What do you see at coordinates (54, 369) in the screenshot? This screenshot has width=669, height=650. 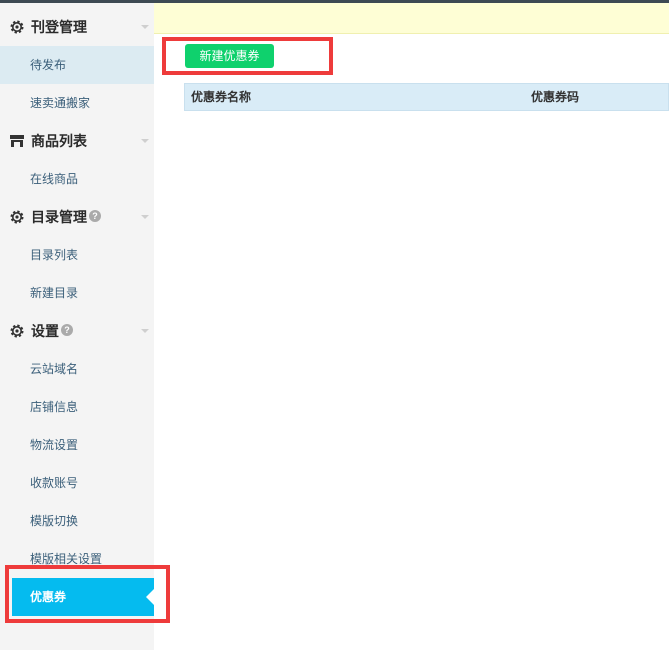 I see `sidebar-item-label: 云站域名` at bounding box center [54, 369].